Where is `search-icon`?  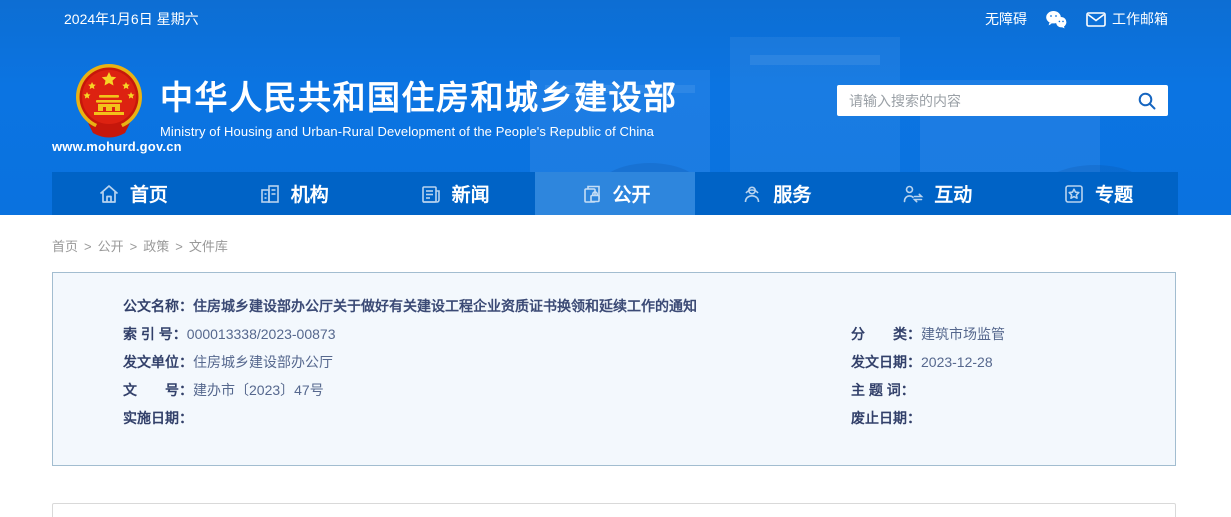
search-icon is located at coordinates (1147, 100).